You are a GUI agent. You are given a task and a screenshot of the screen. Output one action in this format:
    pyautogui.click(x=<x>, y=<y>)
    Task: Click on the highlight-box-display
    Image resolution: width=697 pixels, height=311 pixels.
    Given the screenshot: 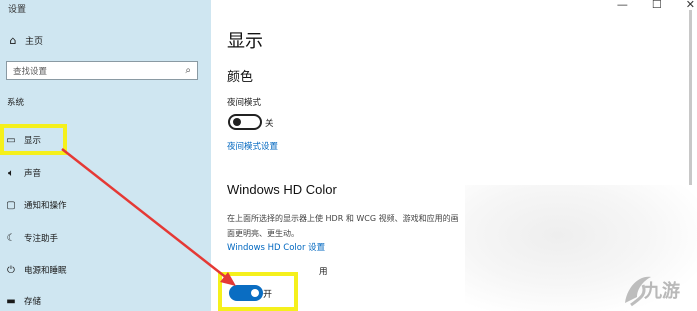 What is the action you would take?
    pyautogui.click(x=33, y=139)
    